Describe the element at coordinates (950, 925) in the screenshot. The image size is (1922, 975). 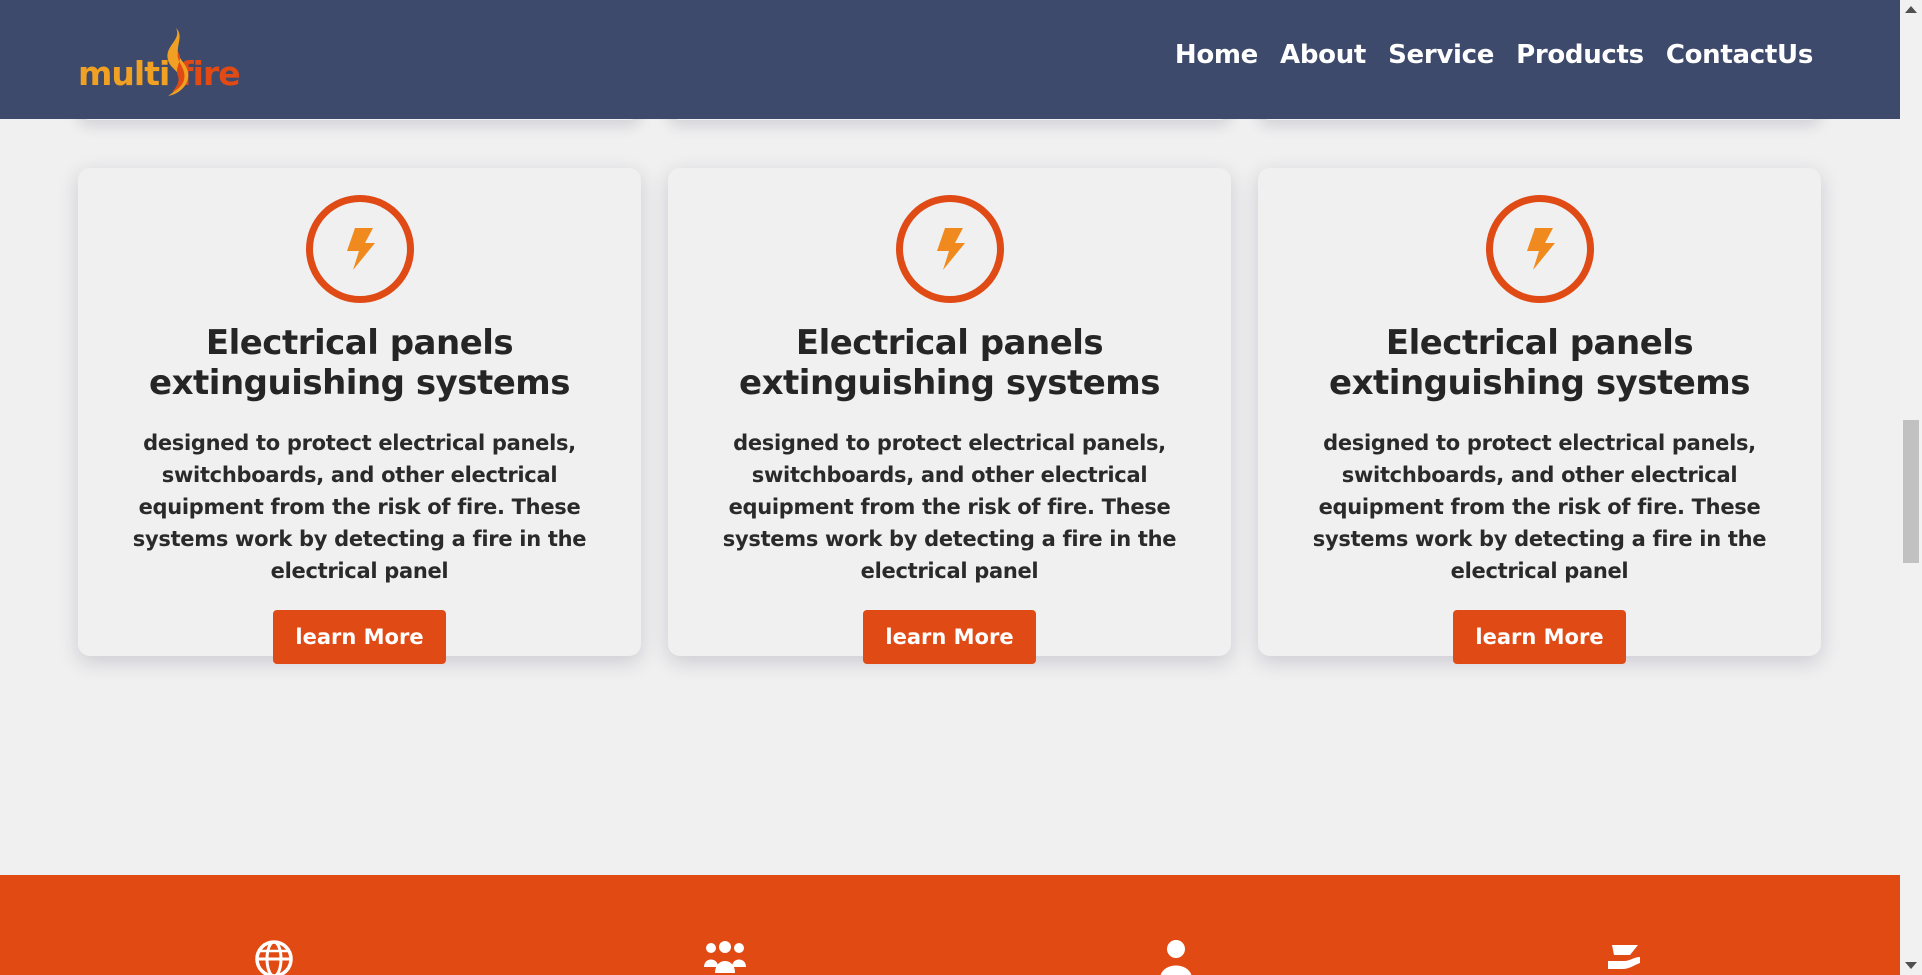
I see `stats-band` at that location.